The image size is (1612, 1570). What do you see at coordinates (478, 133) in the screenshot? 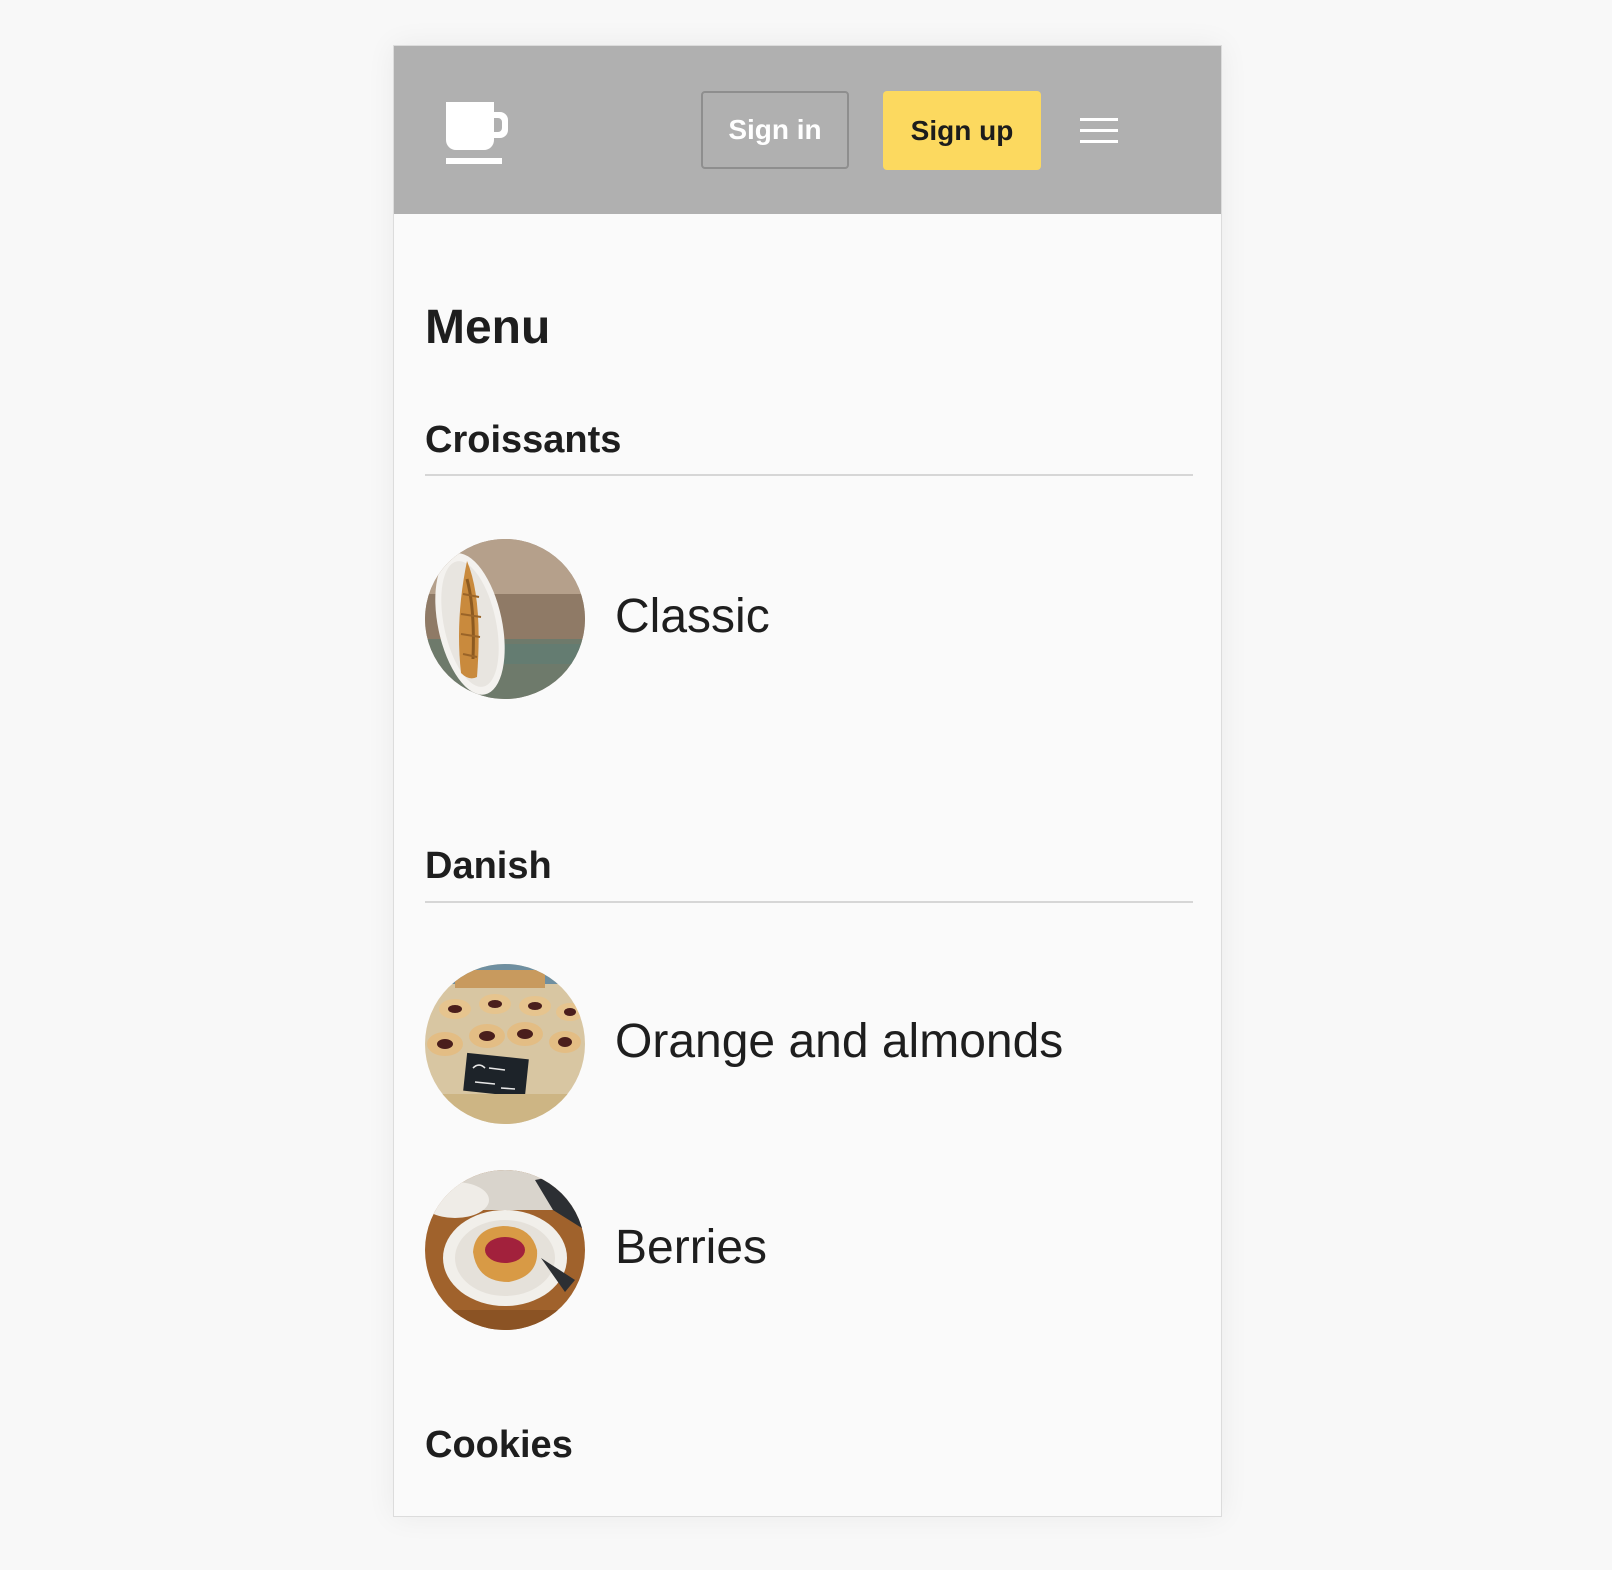
I see `coffee-cup-icon` at bounding box center [478, 133].